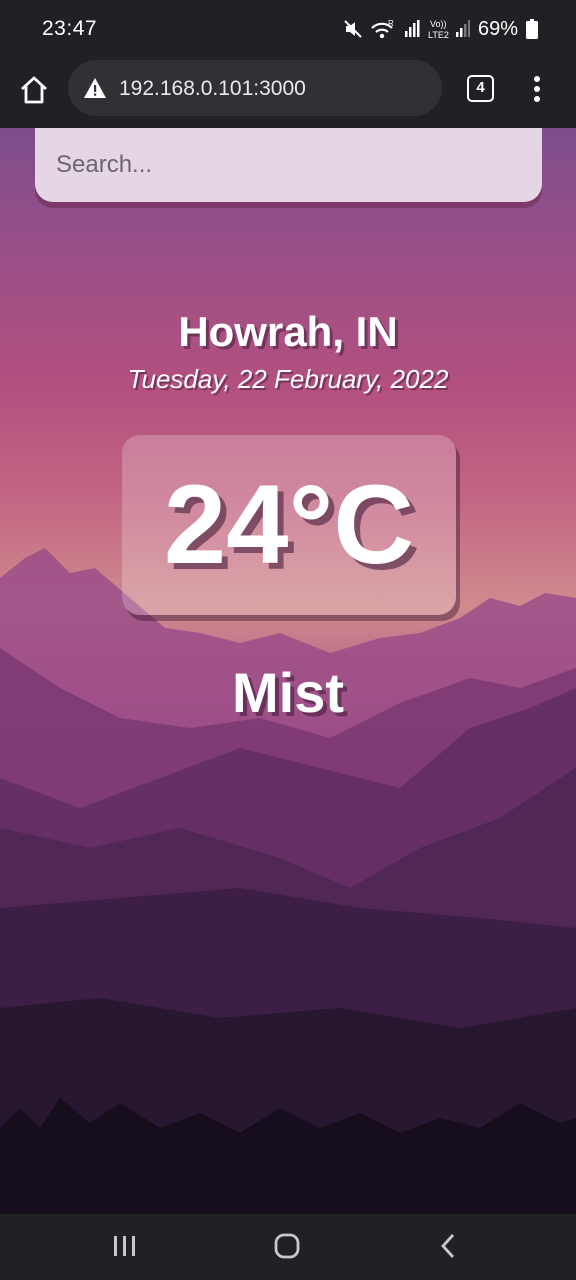  What do you see at coordinates (353, 29) in the screenshot?
I see `mute-icon` at bounding box center [353, 29].